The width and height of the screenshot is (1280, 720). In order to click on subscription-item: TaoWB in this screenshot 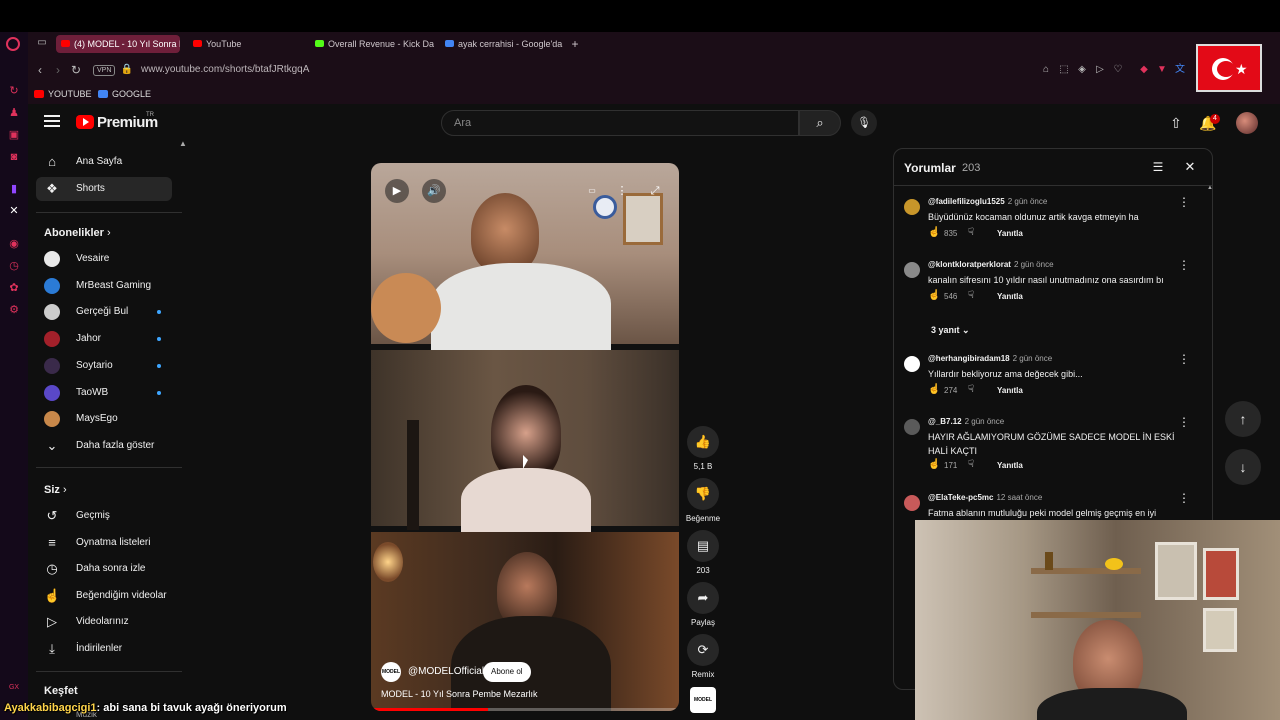, I will do `click(104, 393)`.